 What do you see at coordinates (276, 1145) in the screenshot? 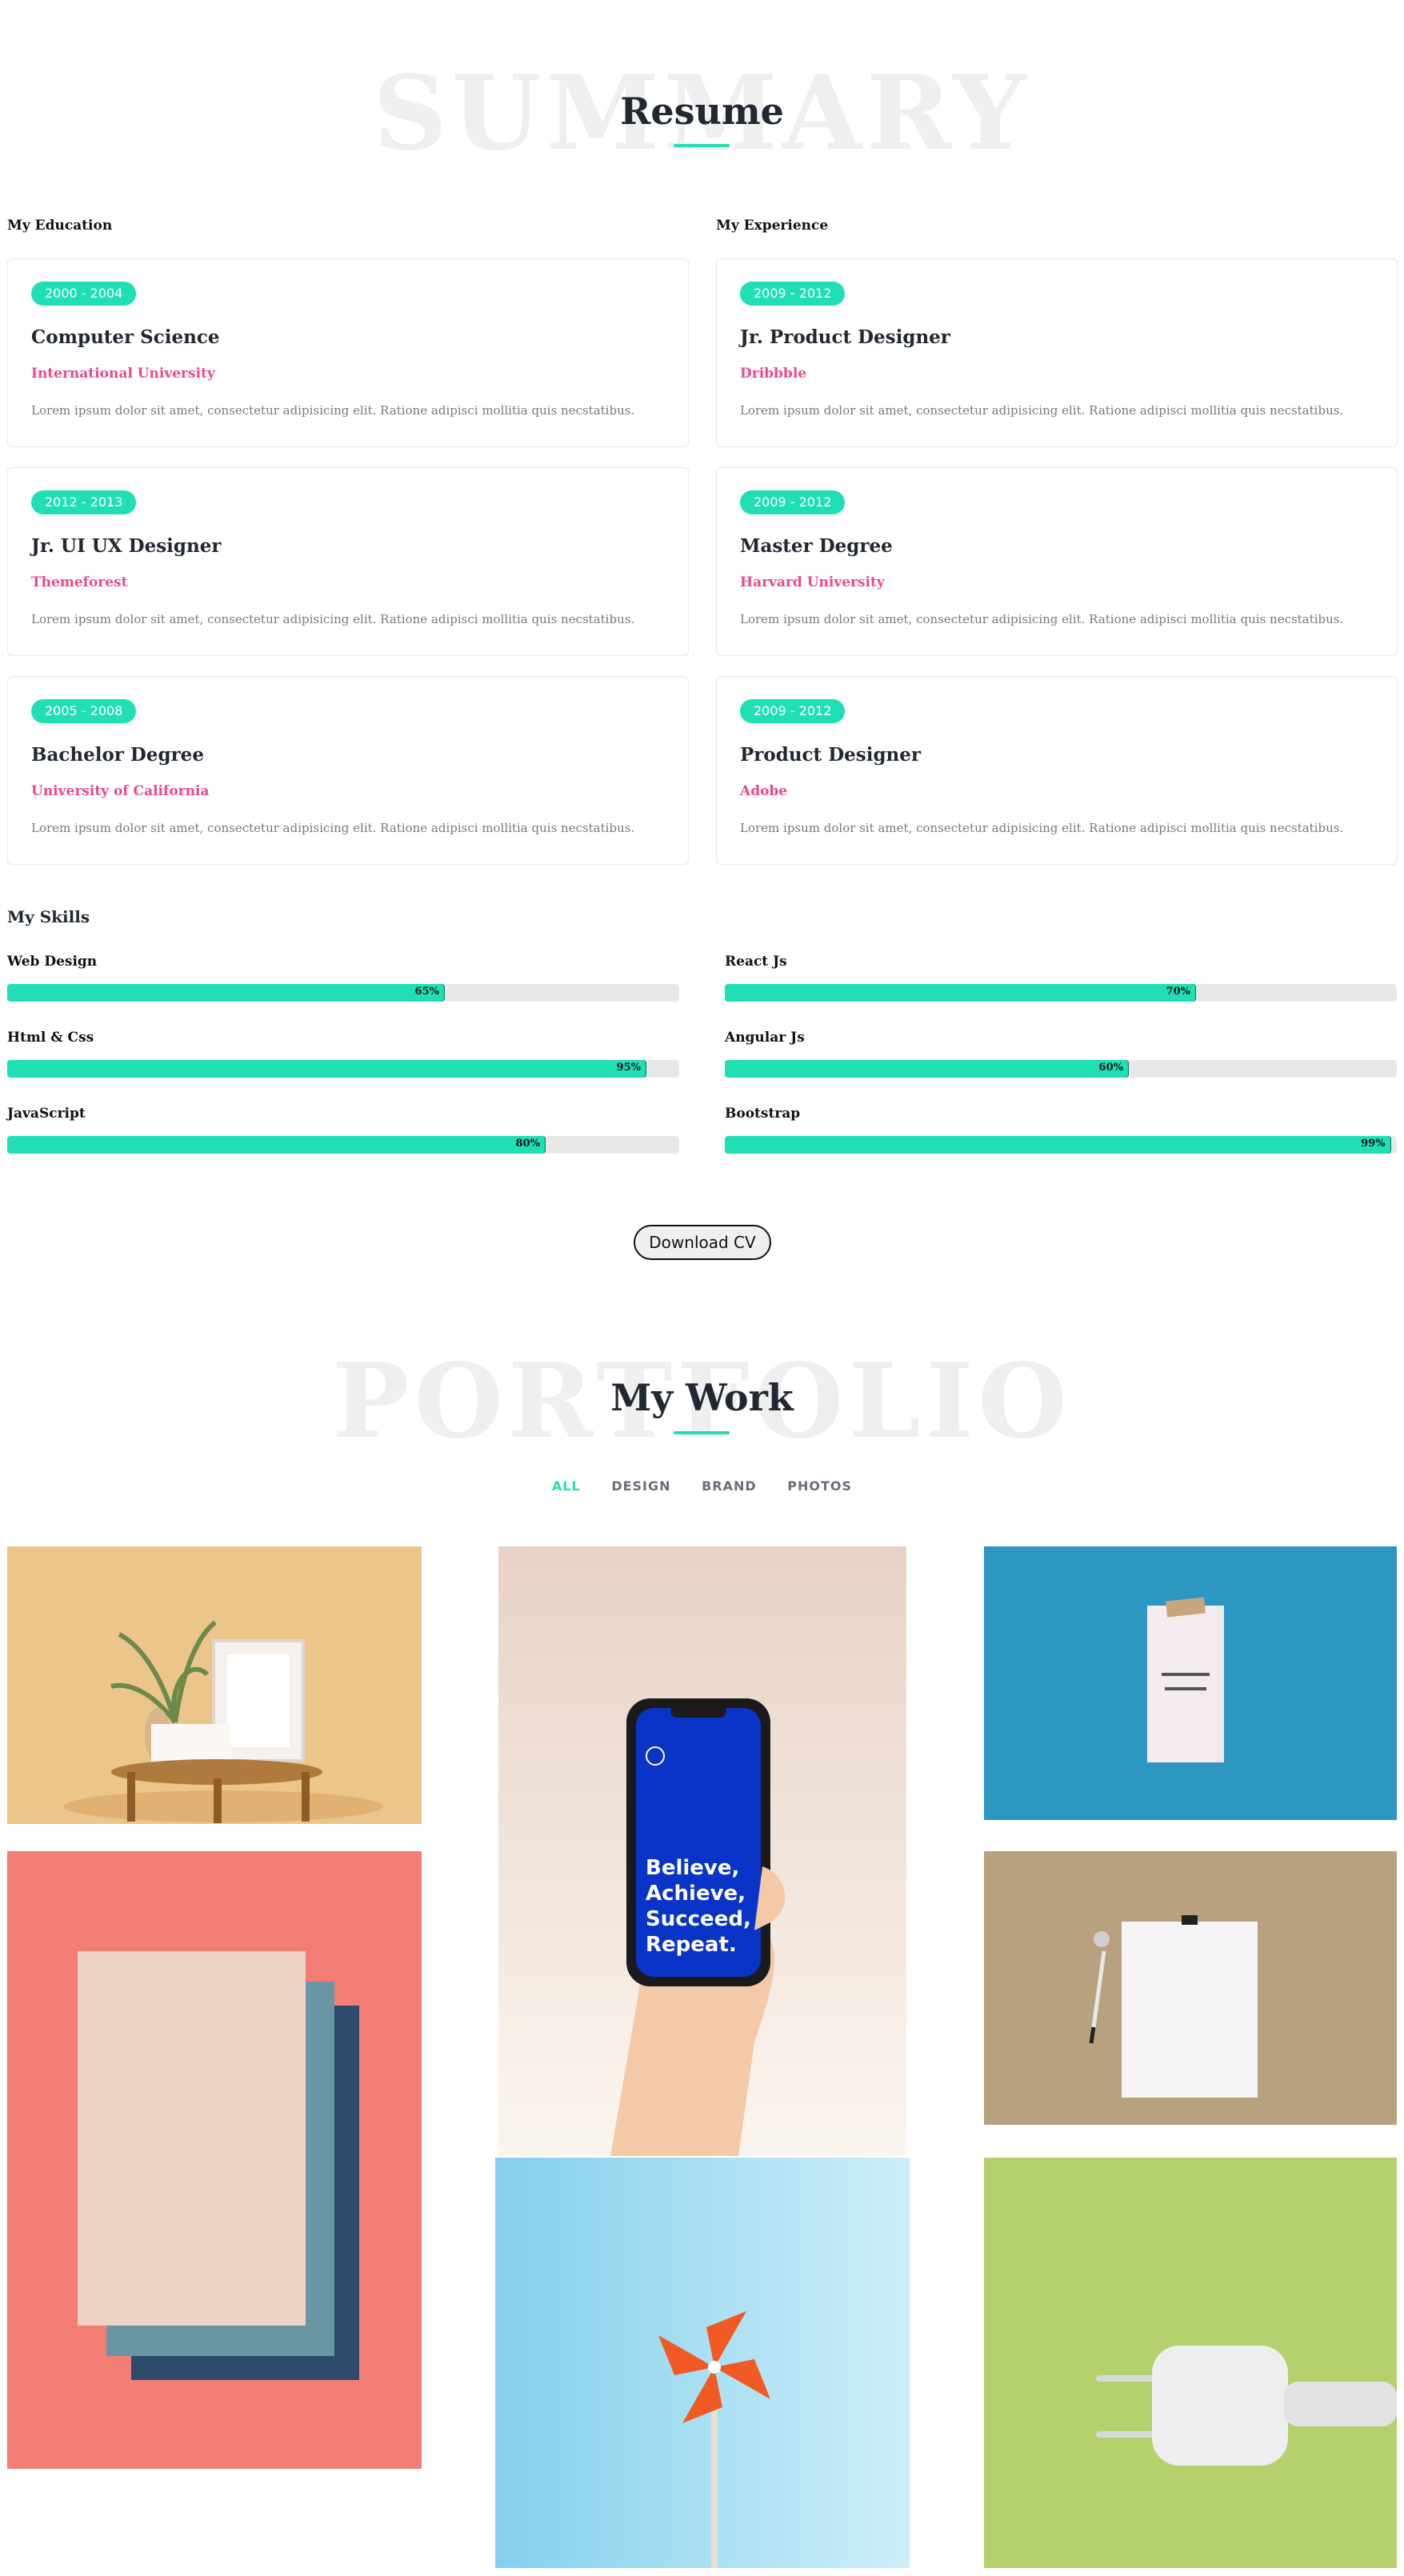
I see `skill-bar-fill: 80%` at bounding box center [276, 1145].